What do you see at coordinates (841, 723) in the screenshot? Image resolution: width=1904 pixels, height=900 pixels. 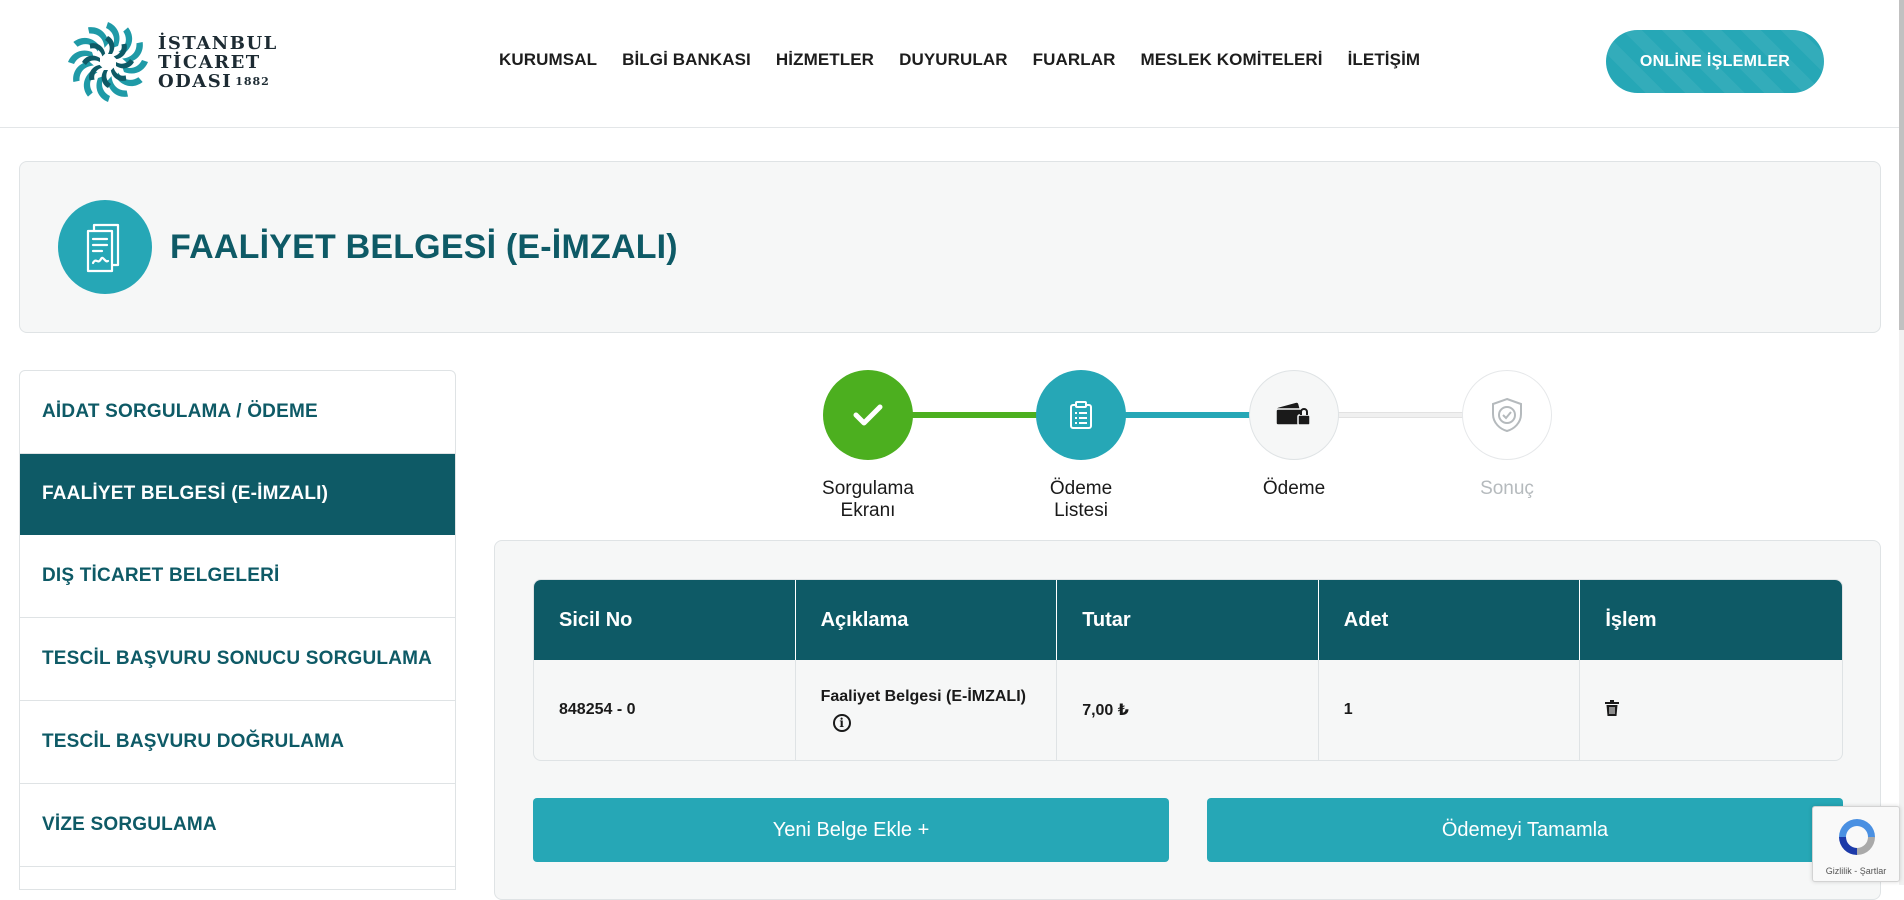 I see `info-icon: i` at bounding box center [841, 723].